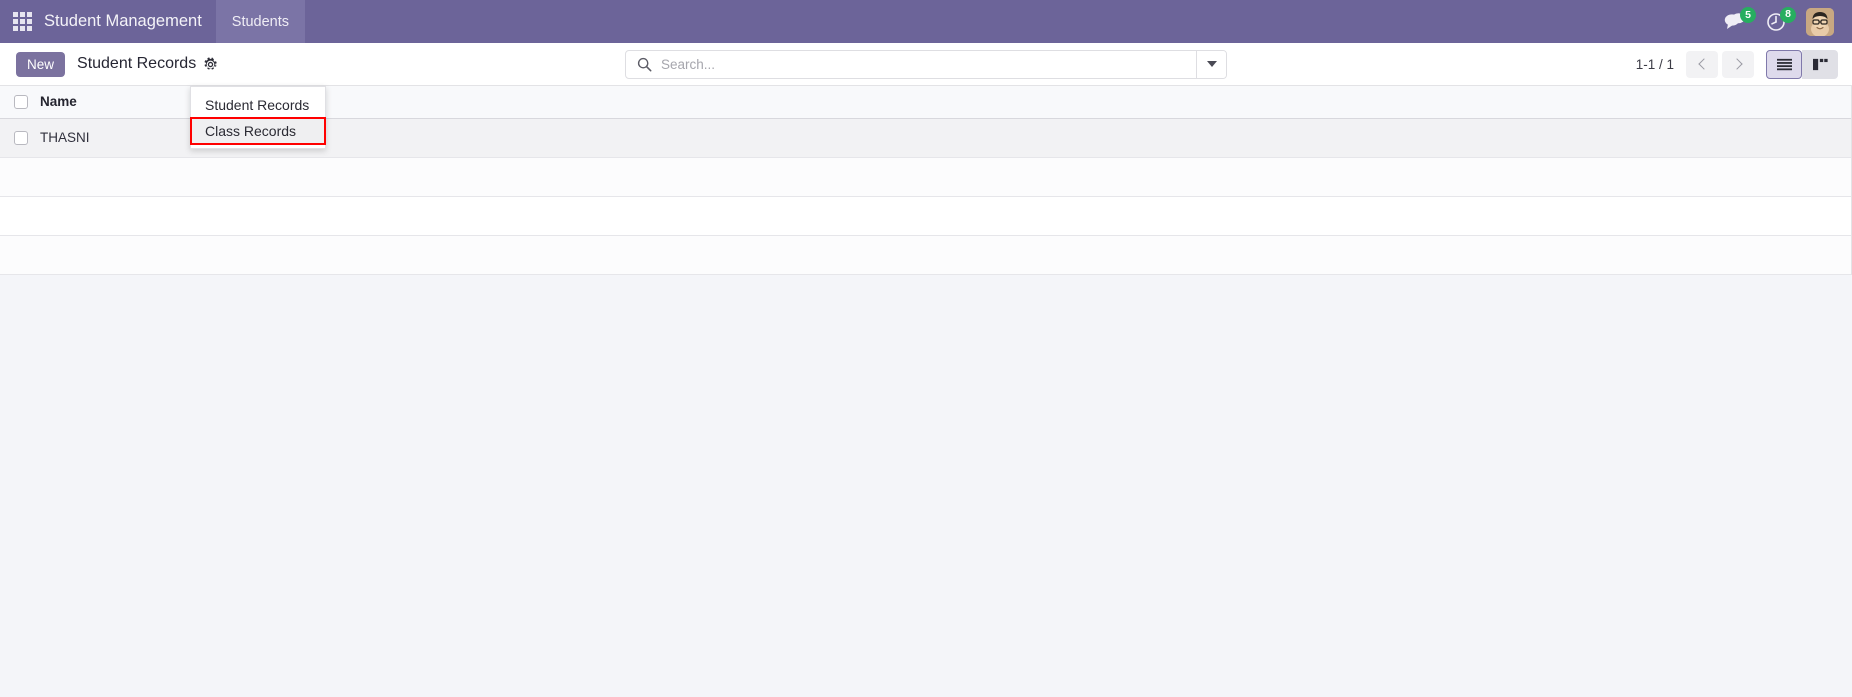 This screenshot has width=1852, height=697. Describe the element at coordinates (251, 131) in the screenshot. I see `dropdown-item-class-records-label: Class Records` at that location.